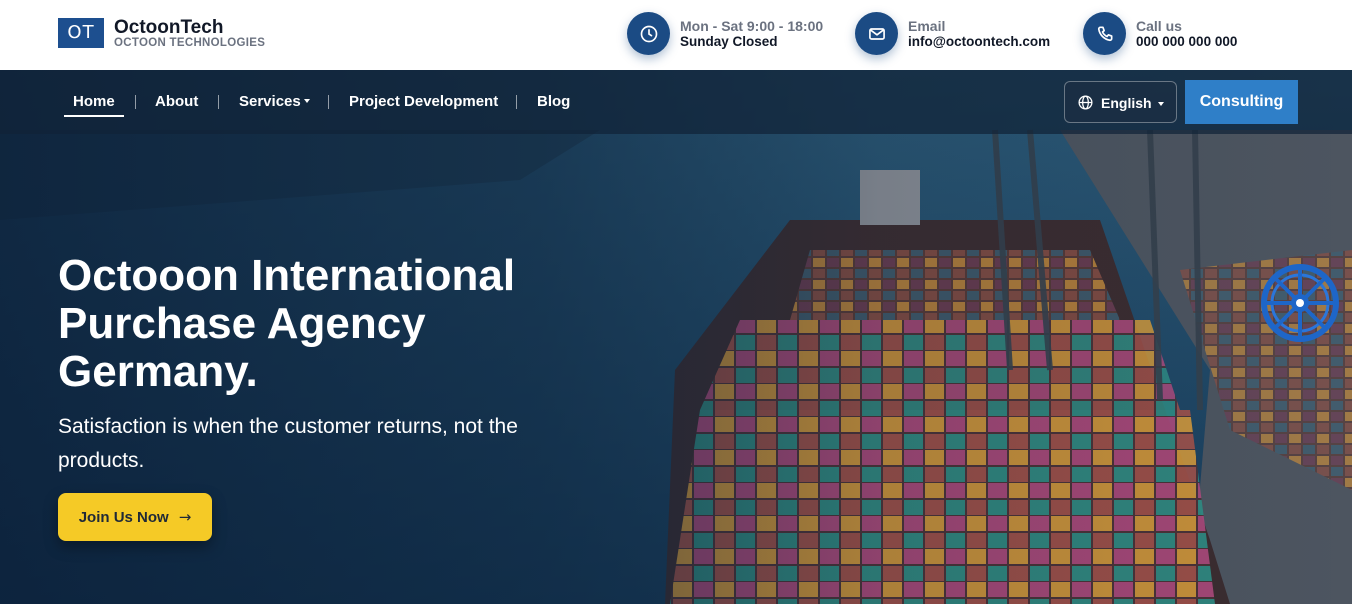  What do you see at coordinates (1186, 41) in the screenshot?
I see `phone-number: 000 000 000 000` at bounding box center [1186, 41].